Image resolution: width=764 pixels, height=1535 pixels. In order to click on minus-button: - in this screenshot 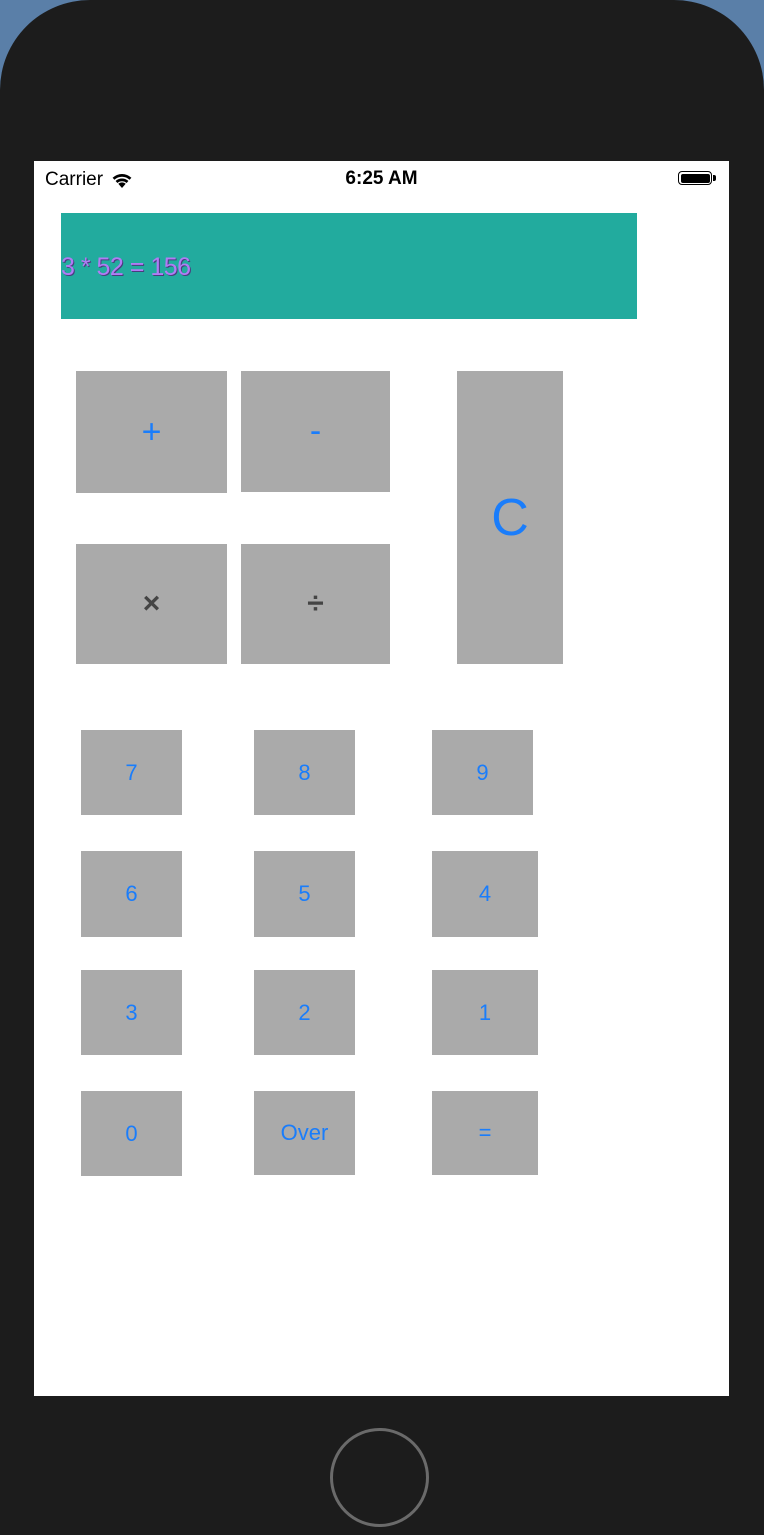, I will do `click(315, 431)`.